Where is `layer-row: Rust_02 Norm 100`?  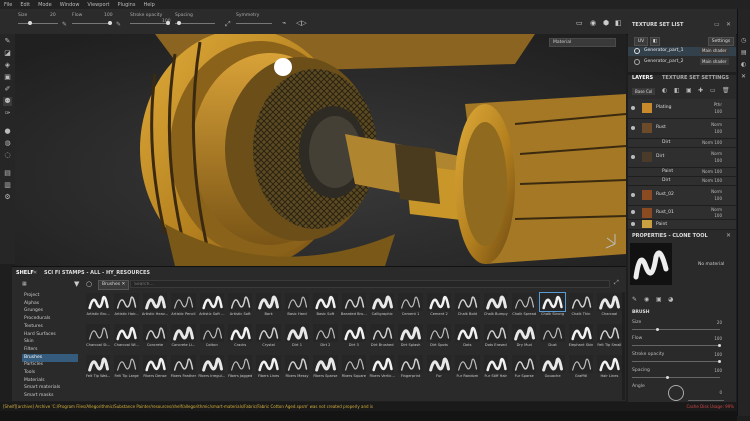 layer-row: Rust_02 Norm 100 is located at coordinates (682, 196).